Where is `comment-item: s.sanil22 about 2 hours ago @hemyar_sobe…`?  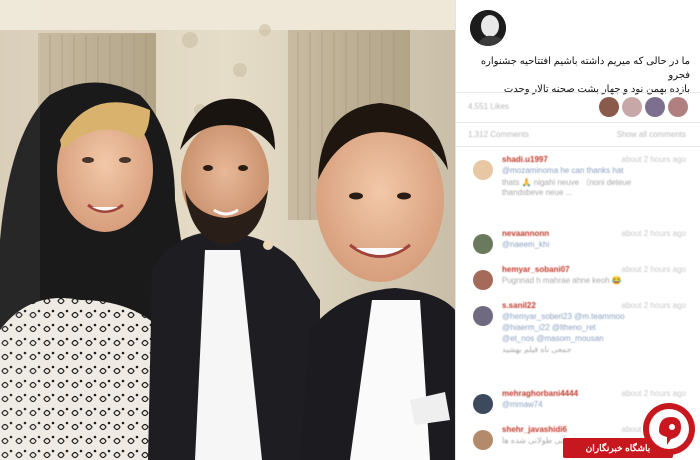
comment-item: s.sanil22 about 2 hours ago @hemyar_sobe… is located at coordinates (578, 335).